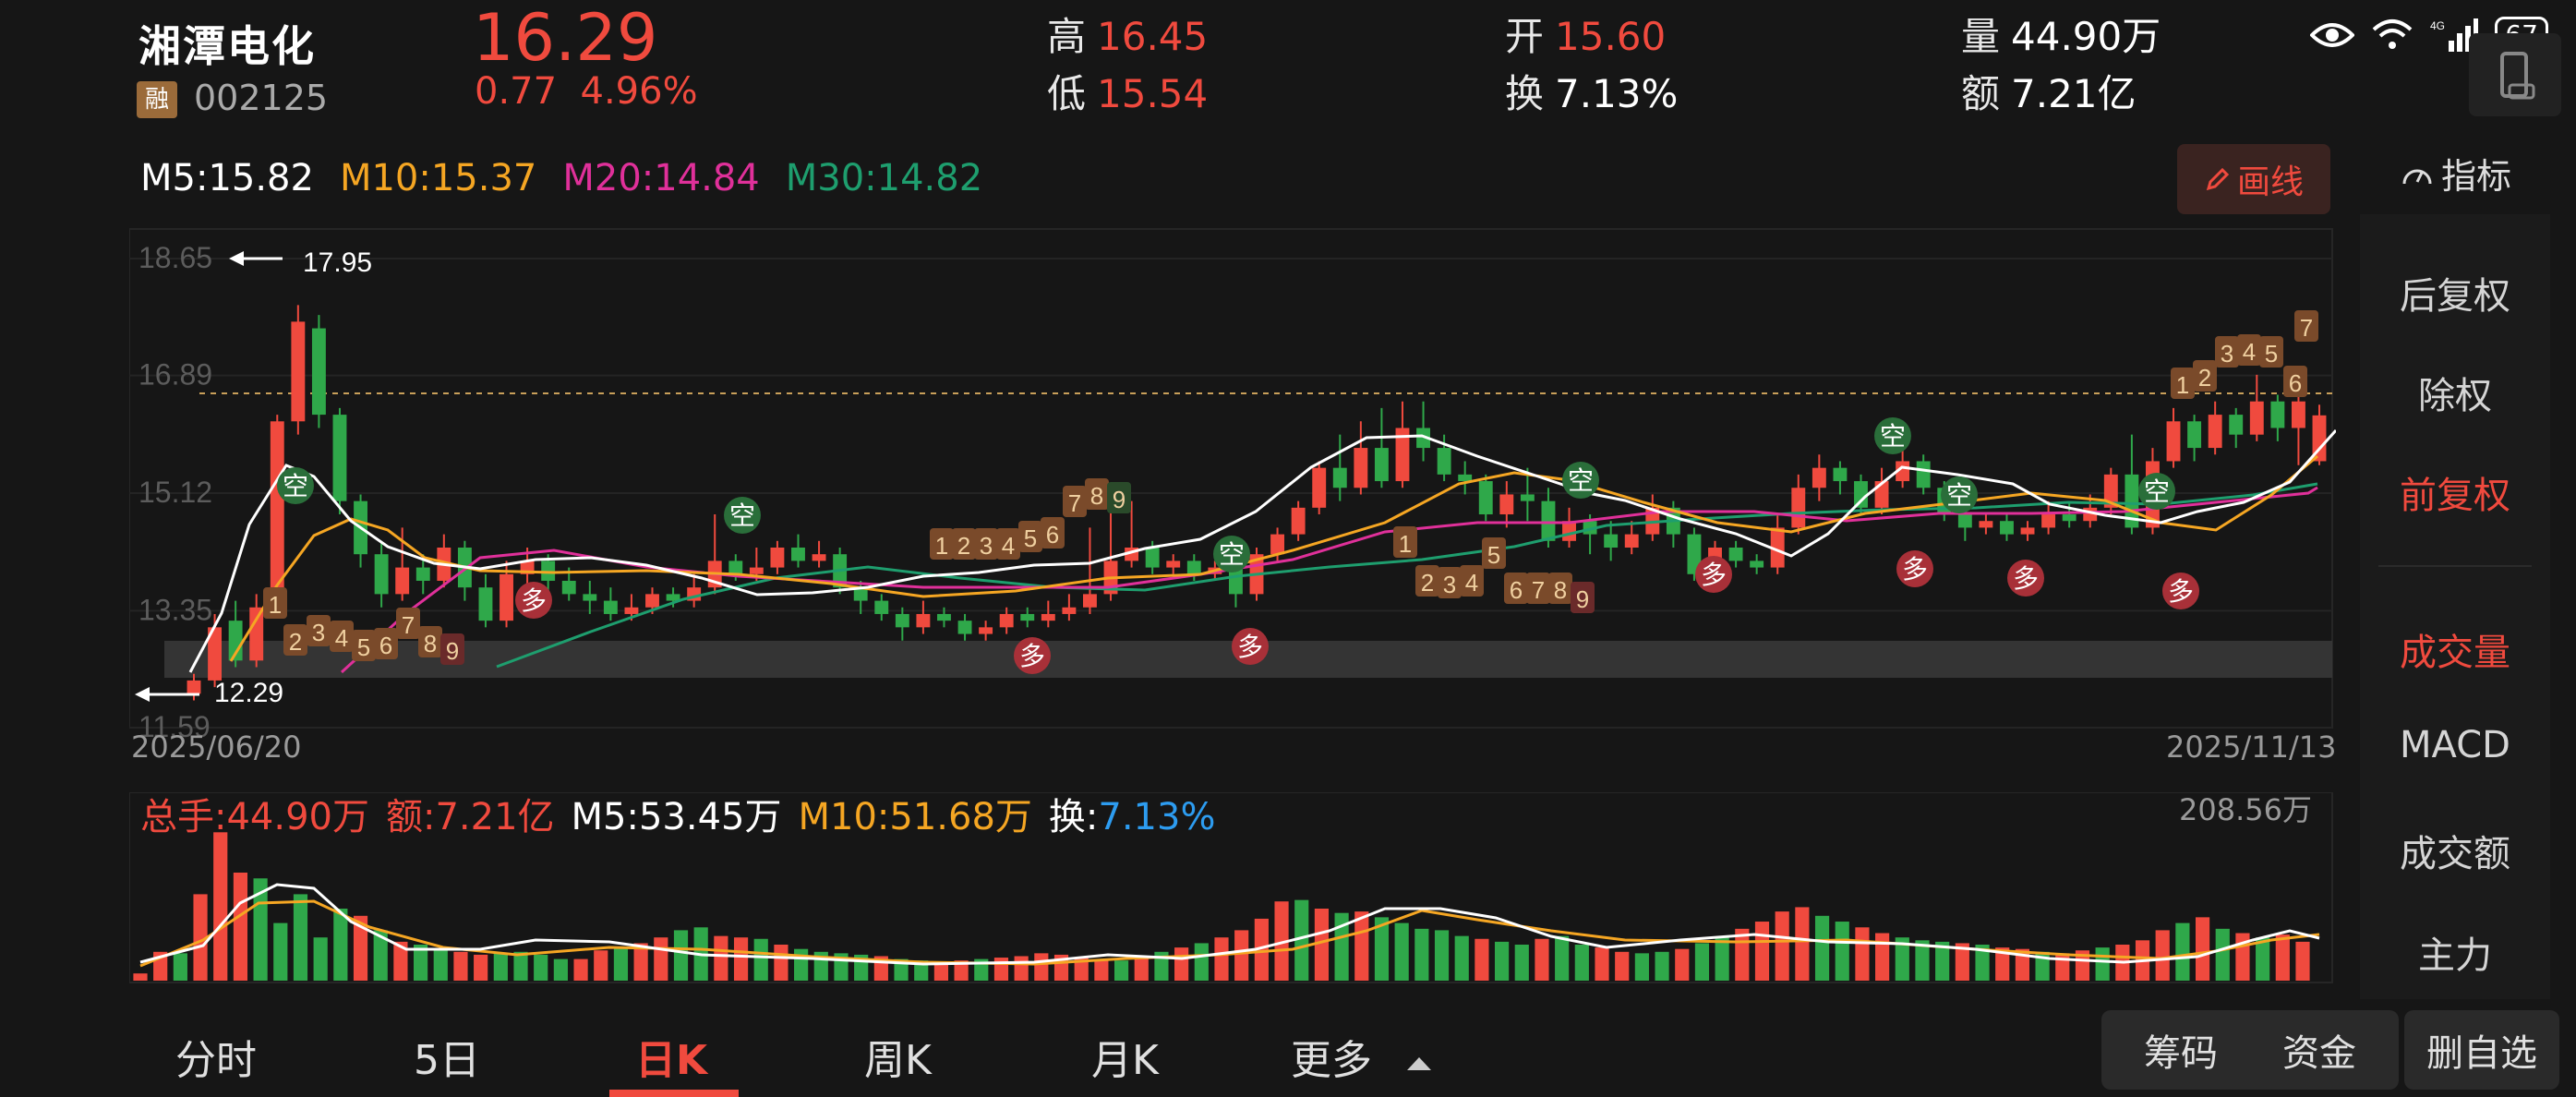  I want to click on amount-label: 额, so click(1981, 93).